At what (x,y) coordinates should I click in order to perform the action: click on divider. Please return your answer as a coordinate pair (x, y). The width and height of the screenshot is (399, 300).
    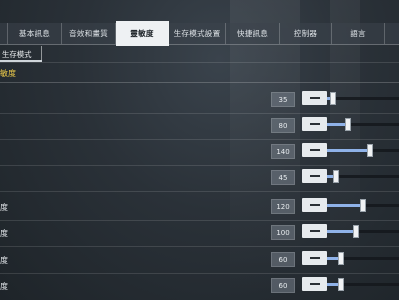
    Looking at the image, I should click on (199, 62).